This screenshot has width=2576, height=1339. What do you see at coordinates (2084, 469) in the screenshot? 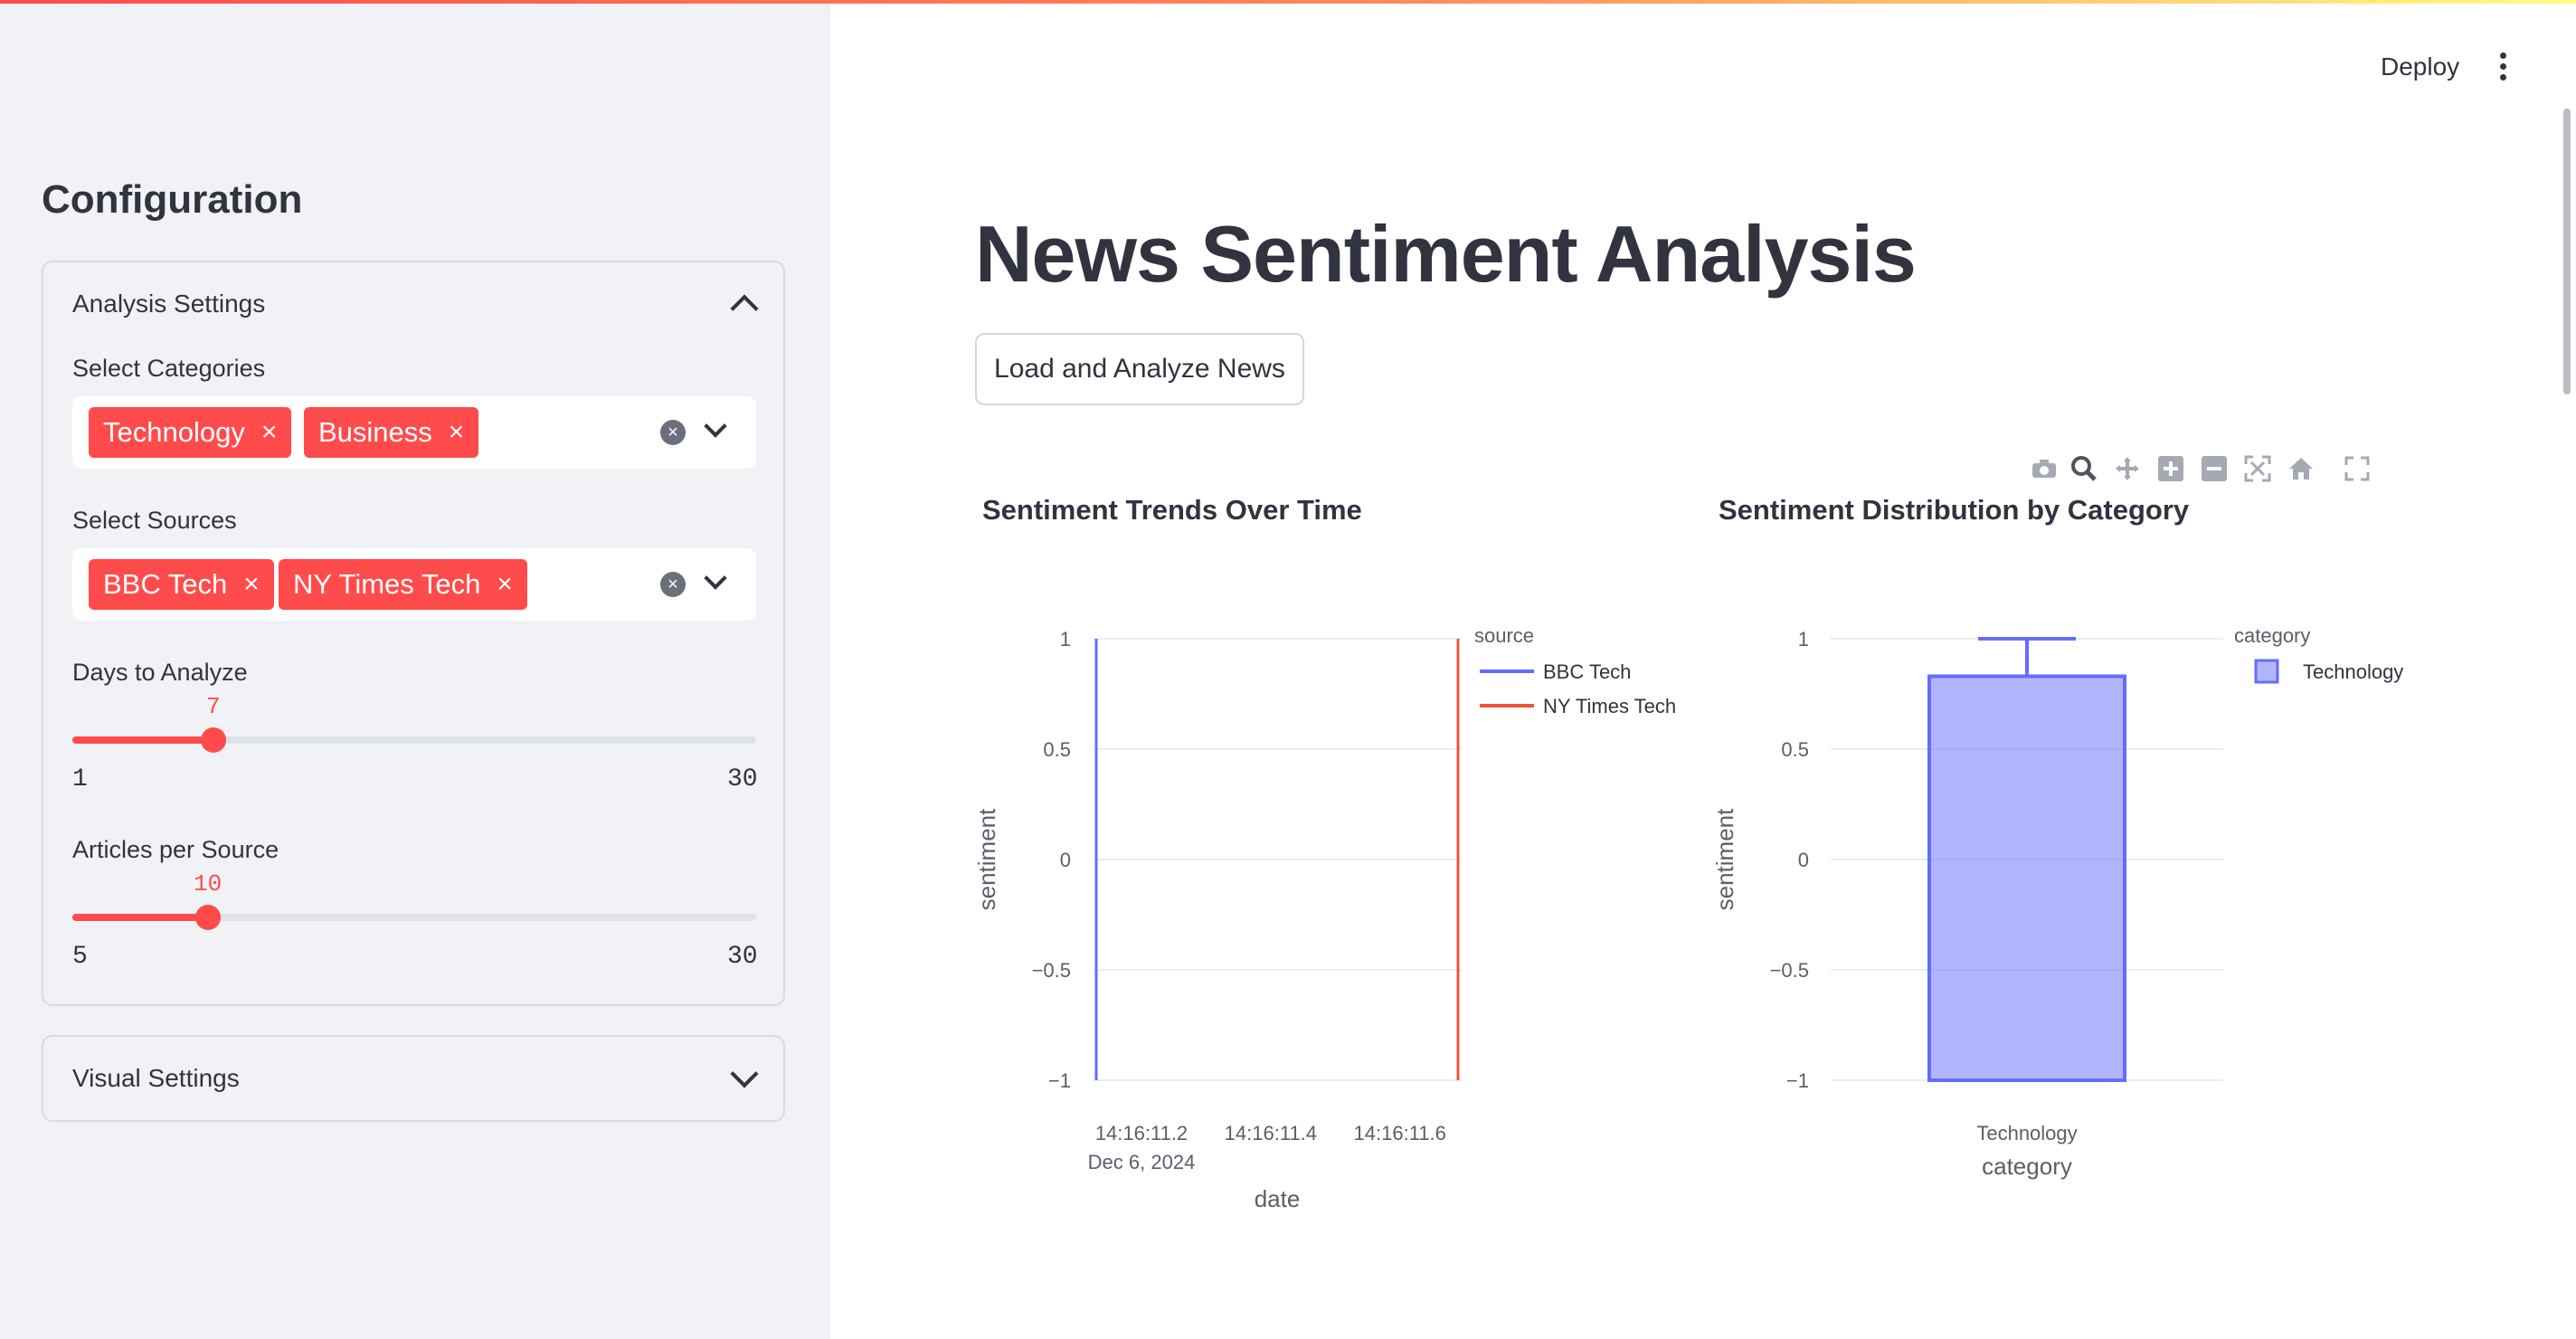
I see `zoom-icon` at bounding box center [2084, 469].